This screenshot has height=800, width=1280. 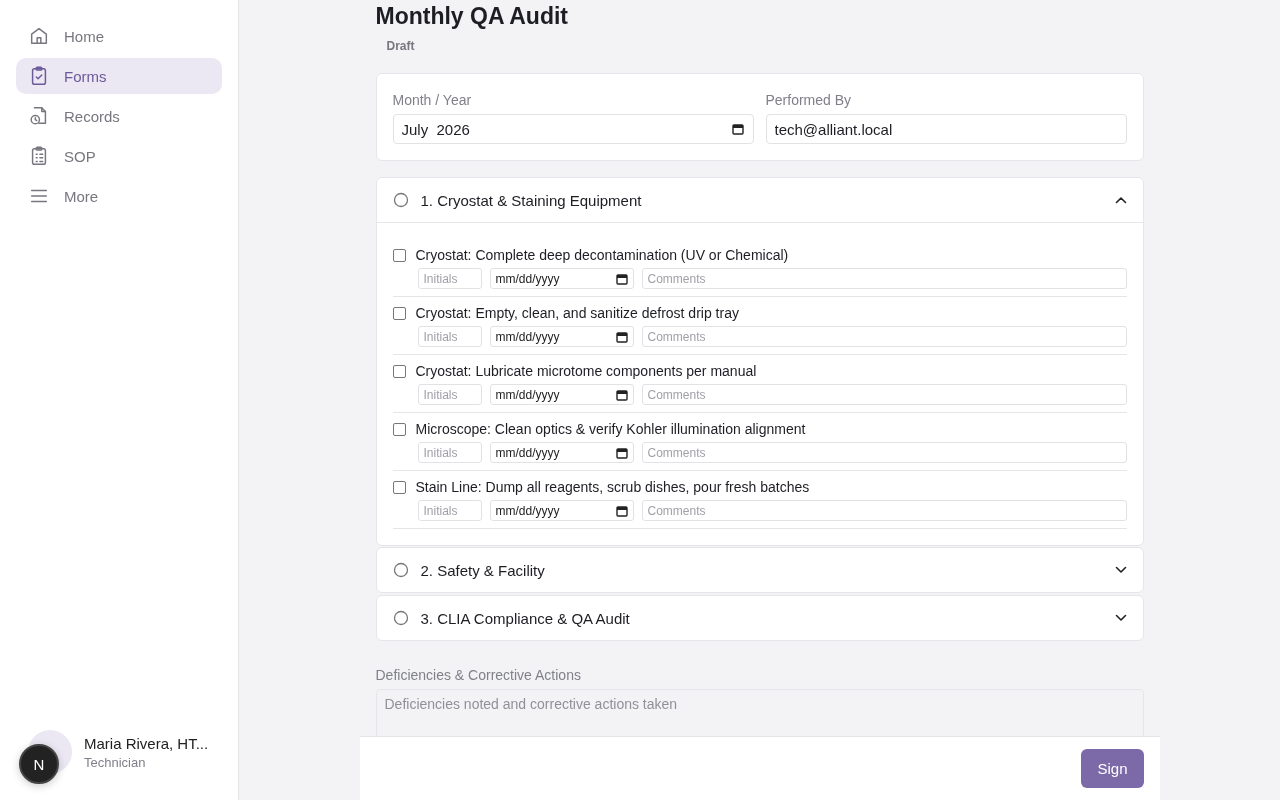 What do you see at coordinates (478, 675) in the screenshot?
I see `field-label: Deficiencies & Corrective Actions` at bounding box center [478, 675].